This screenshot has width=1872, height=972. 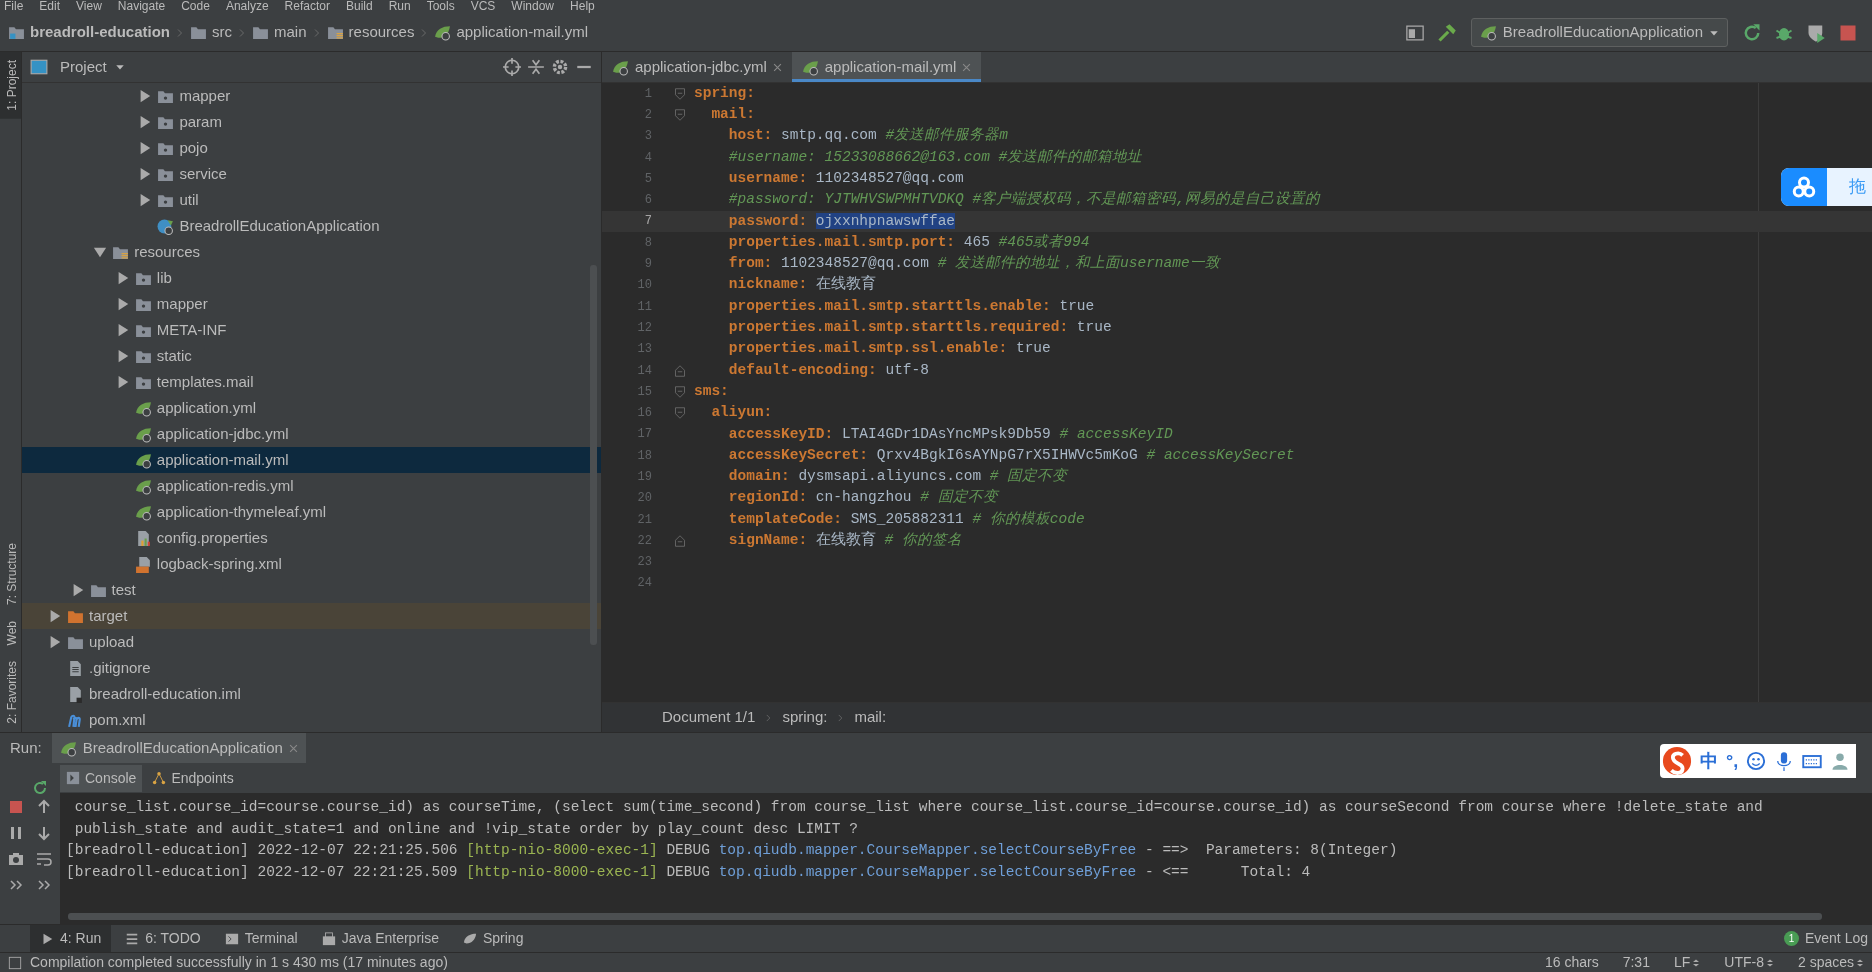 I want to click on menu-item: Refactor, so click(x=307, y=7).